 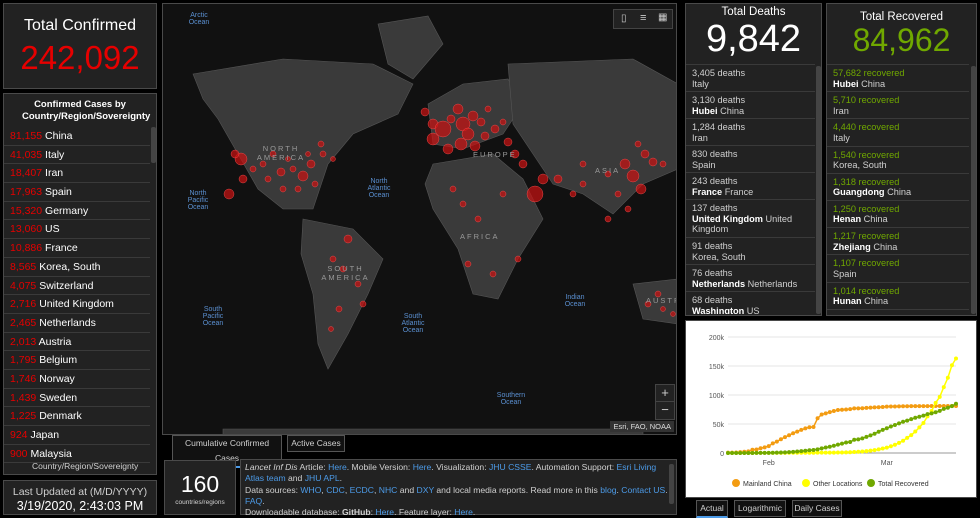 I want to click on country-name: Sweden, so click(x=58, y=397).